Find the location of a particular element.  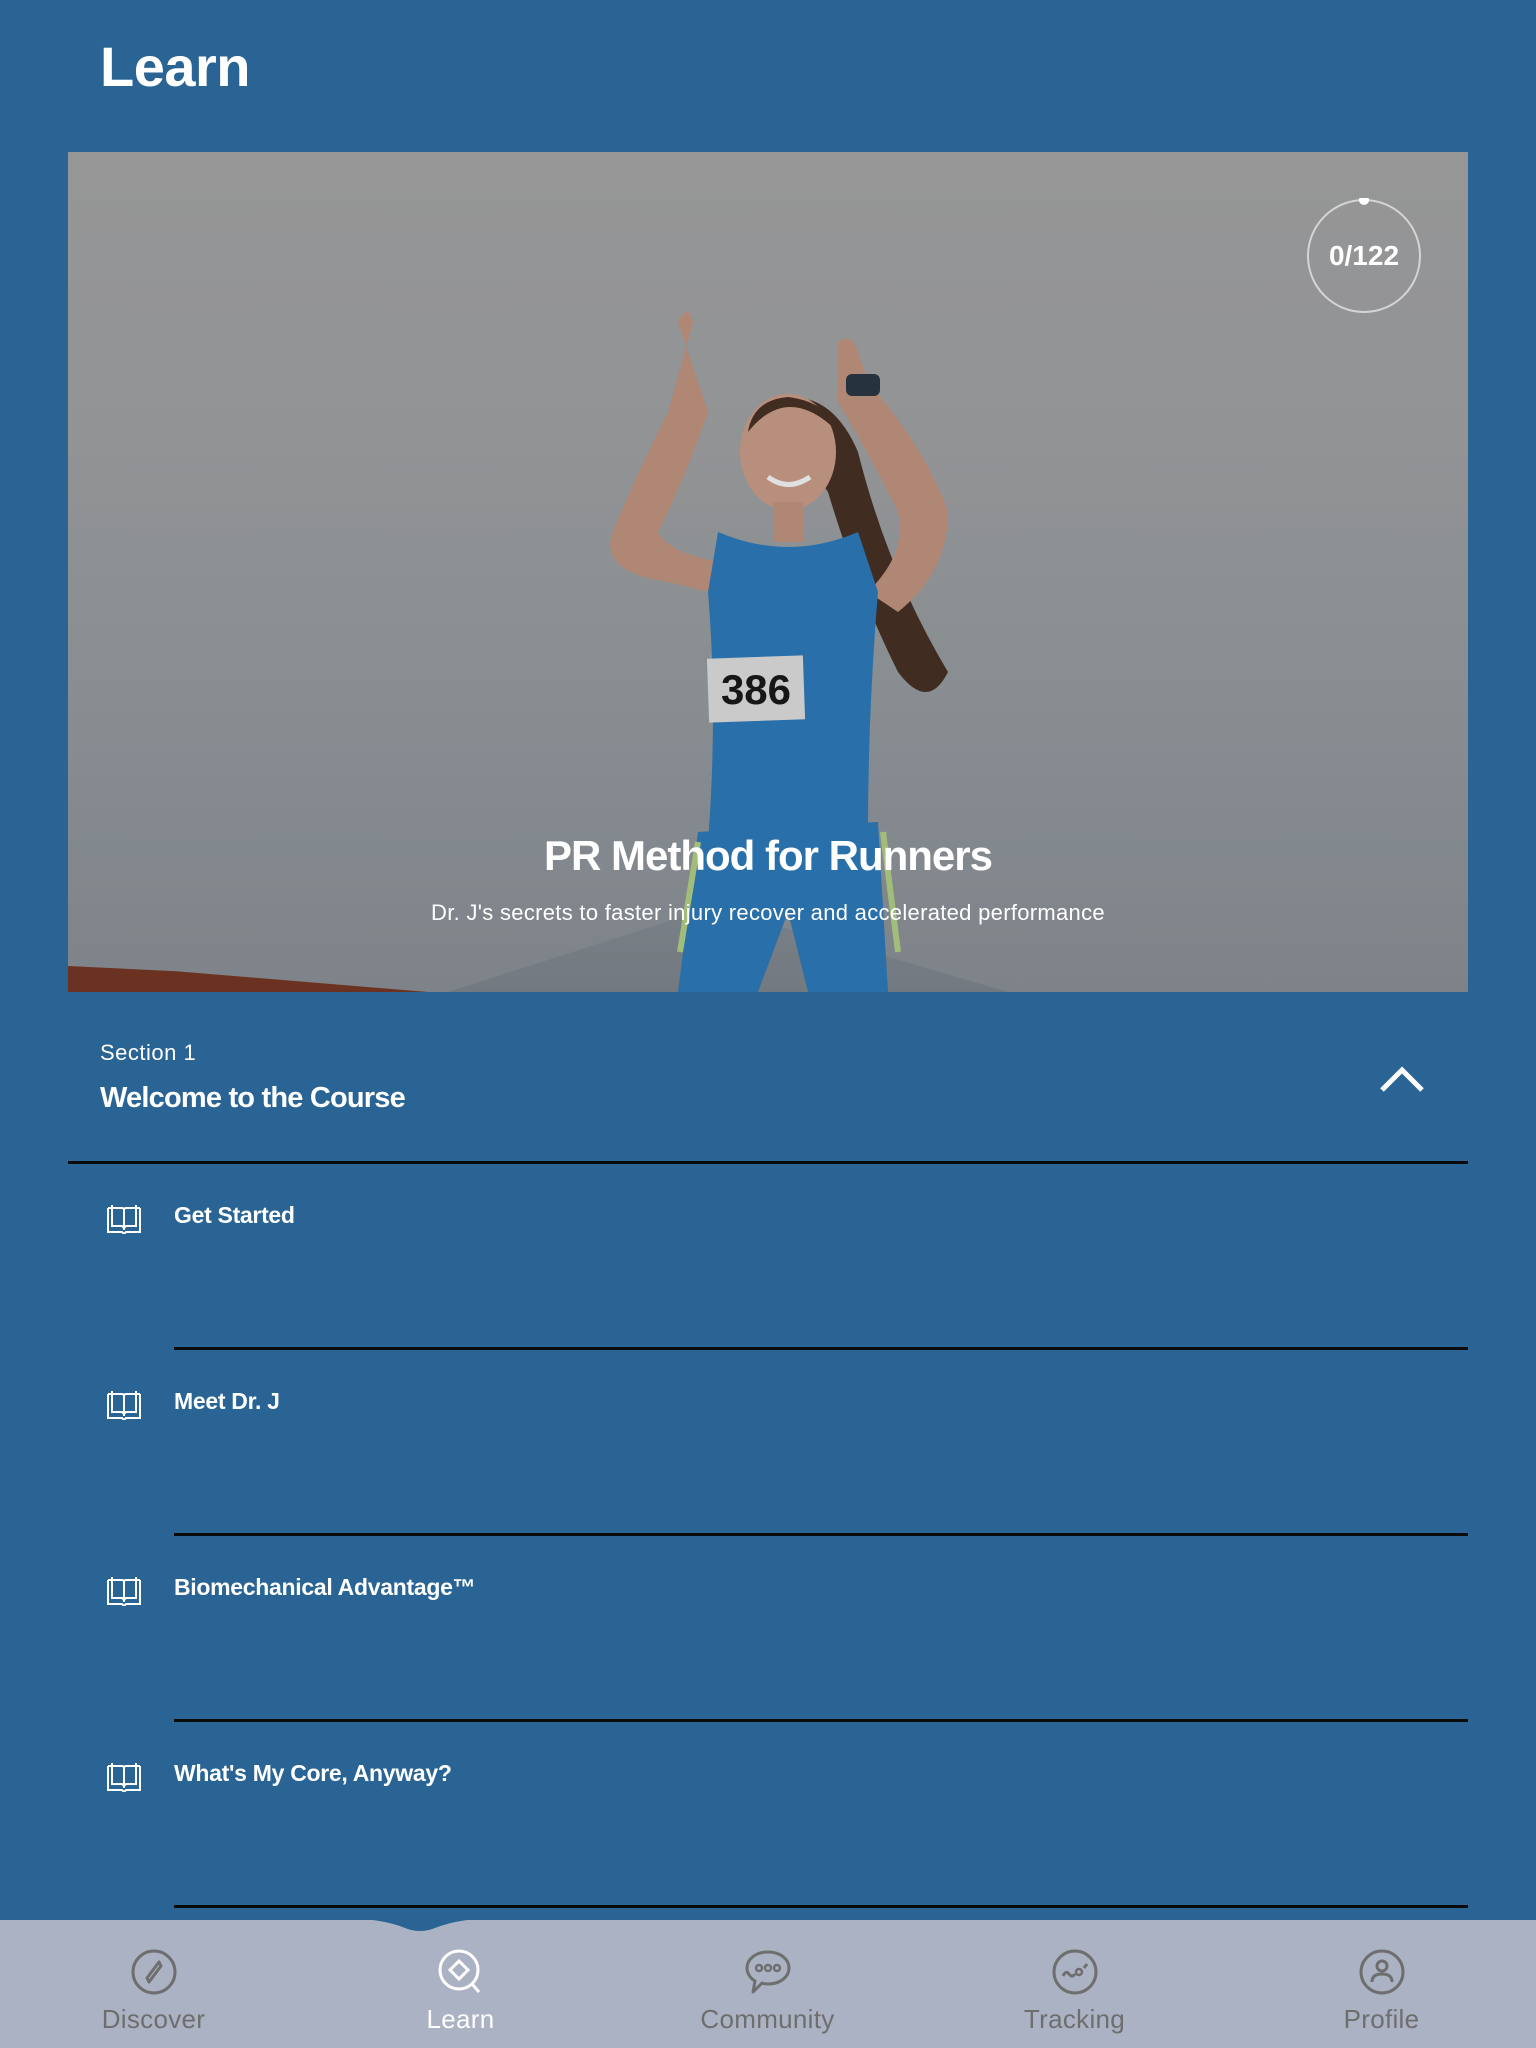

tab-learn: Learn is located at coordinates (460, 1984).